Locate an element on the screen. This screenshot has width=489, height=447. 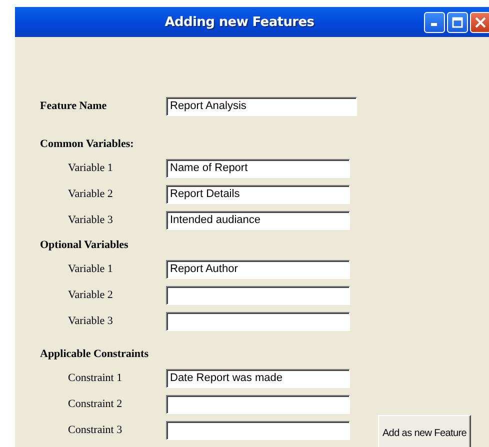
input-field: Report Details is located at coordinates (258, 194).